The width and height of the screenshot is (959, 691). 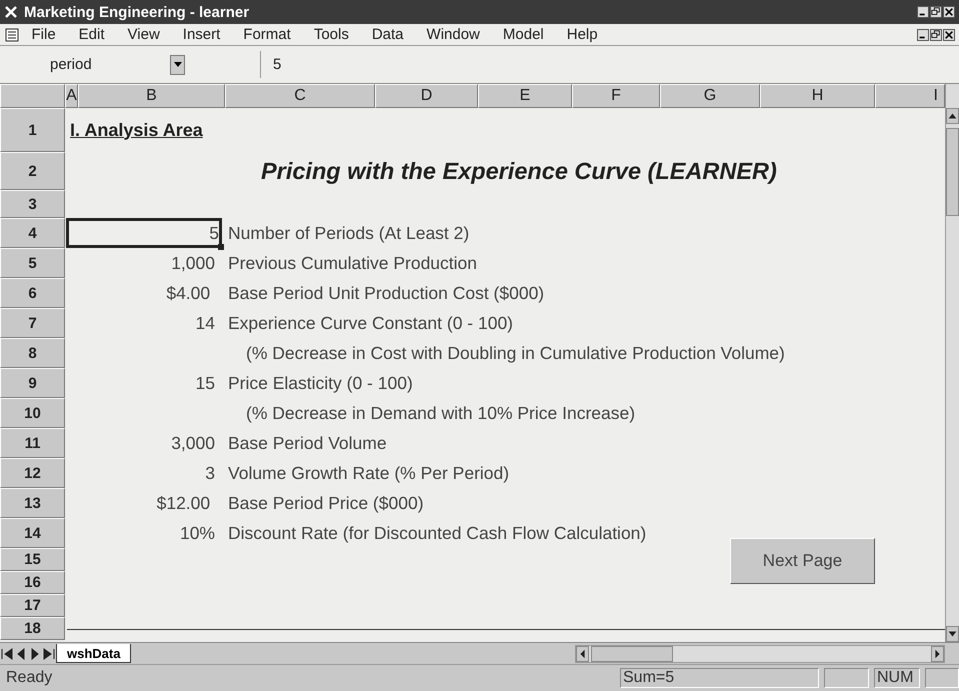 I want to click on menu-item: Tools, so click(x=331, y=34).